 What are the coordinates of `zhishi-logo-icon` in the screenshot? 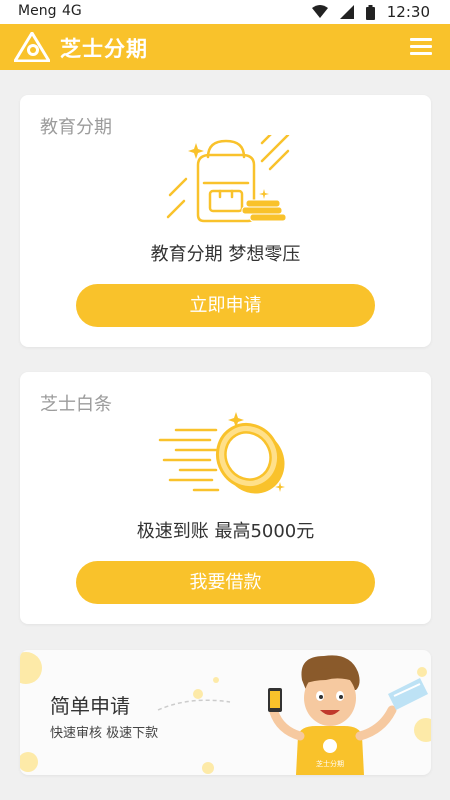 It's located at (32, 47).